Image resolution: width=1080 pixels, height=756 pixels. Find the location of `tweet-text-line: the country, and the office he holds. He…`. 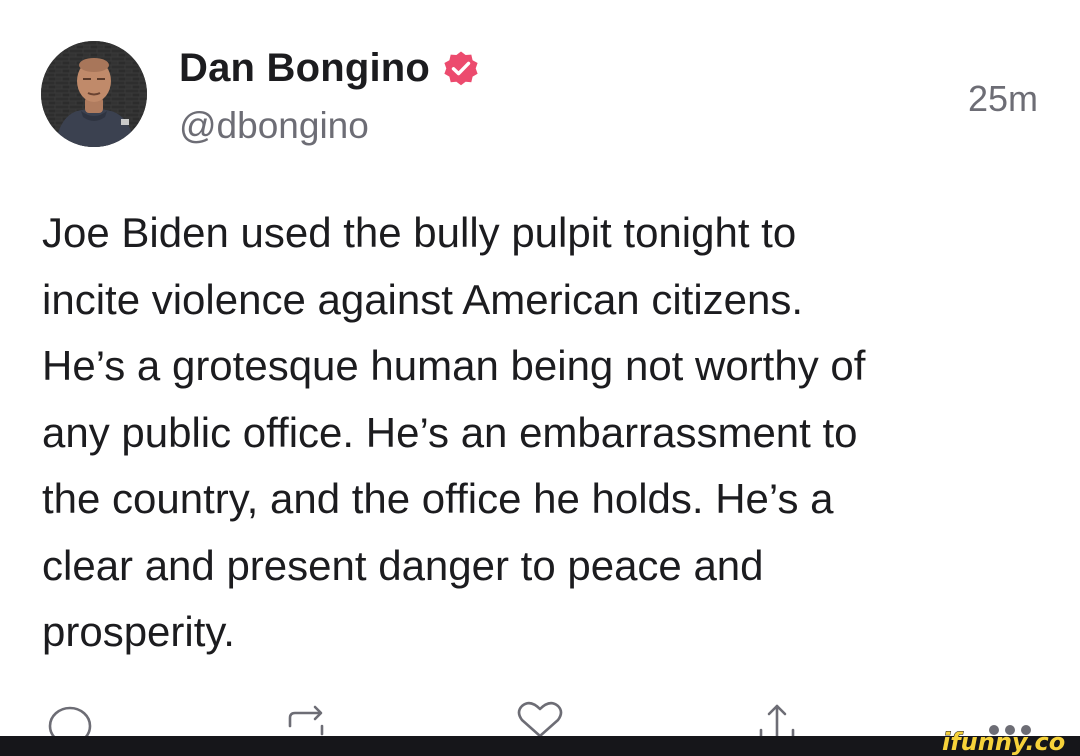

tweet-text-line: the country, and the office he holds. He… is located at coordinates (438, 498).